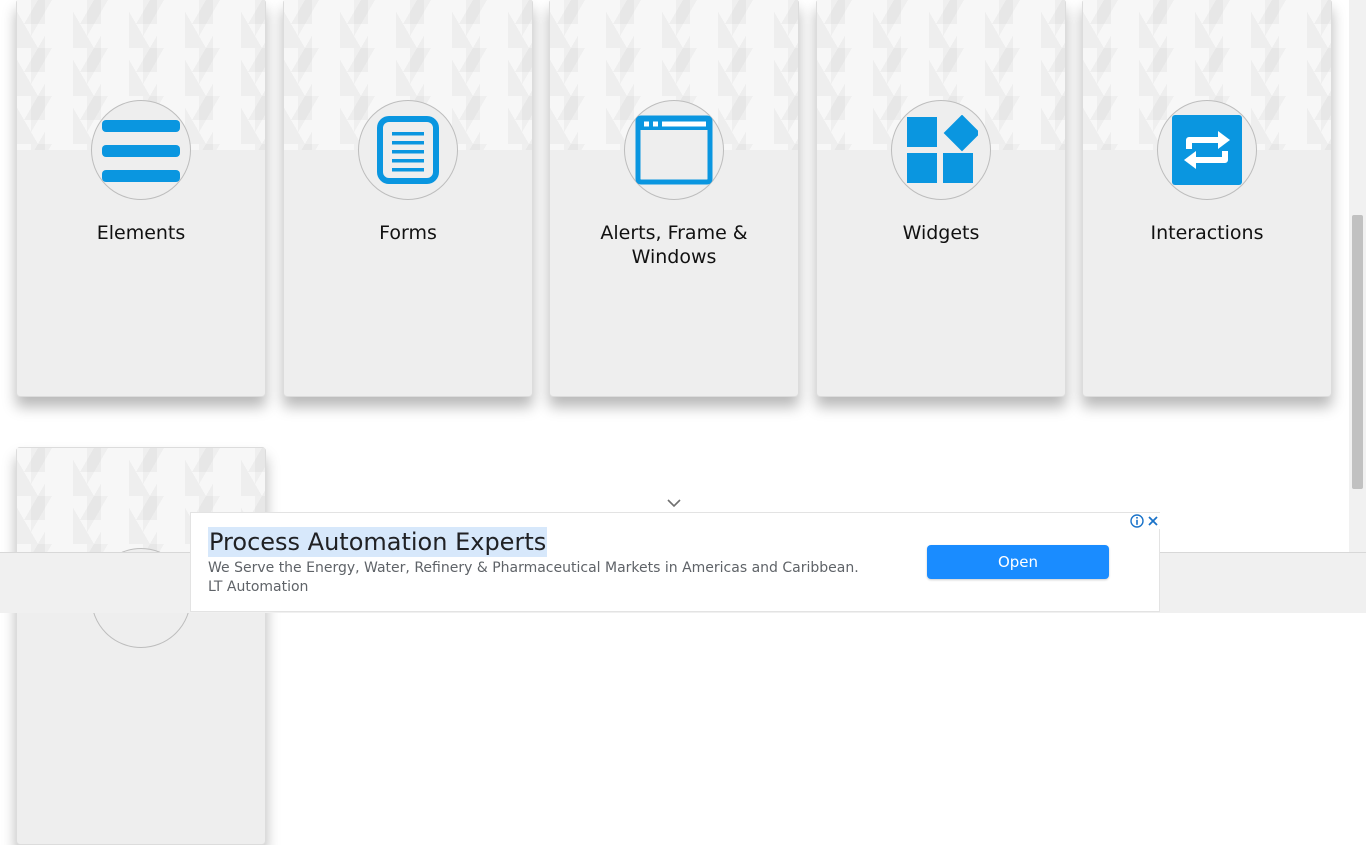  Describe the element at coordinates (141, 233) in the screenshot. I see `card-title: Elements` at that location.